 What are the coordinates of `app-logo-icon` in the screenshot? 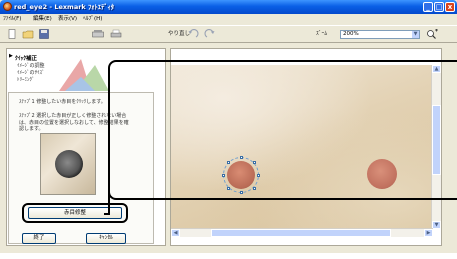 It's located at (7, 6).